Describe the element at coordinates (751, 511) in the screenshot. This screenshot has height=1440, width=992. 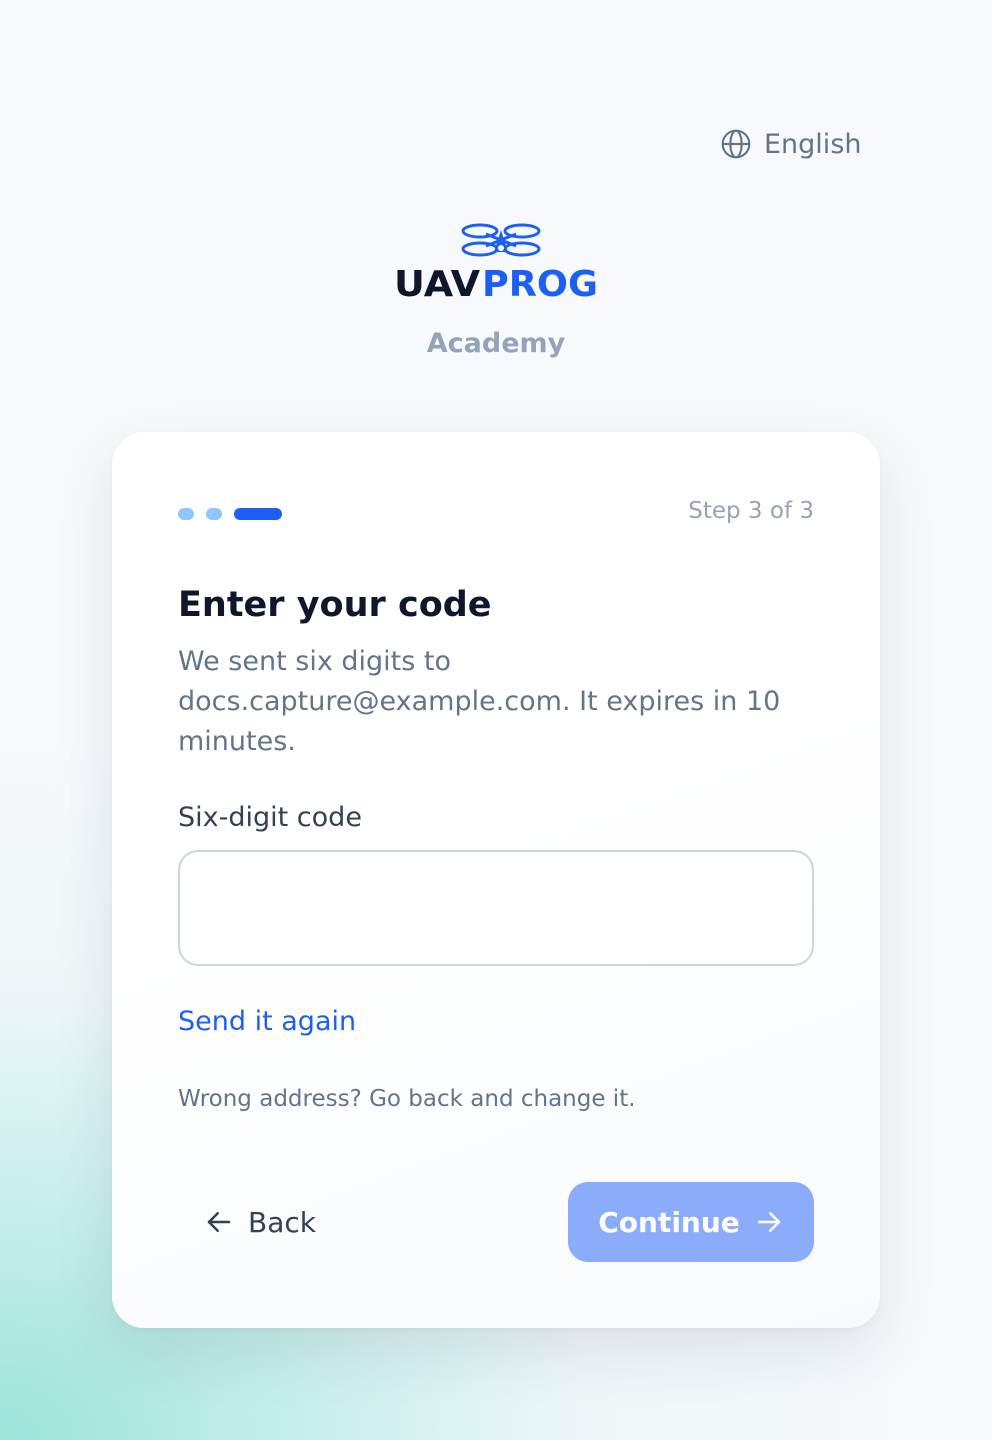
I see `step-label: Step 3 of 3` at that location.